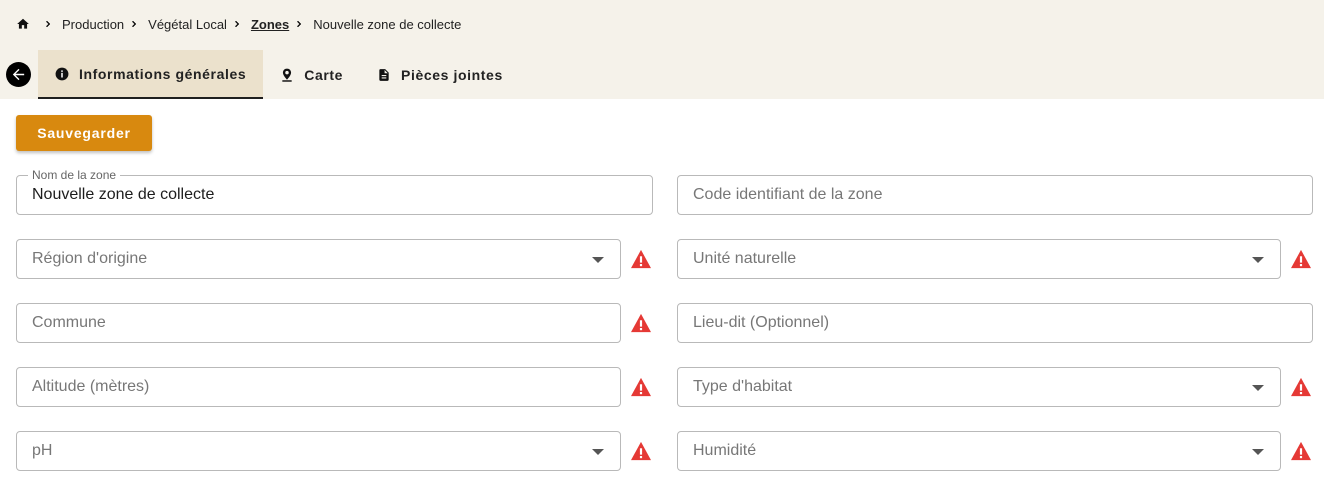 The image size is (1324, 503). What do you see at coordinates (452, 74) in the screenshot?
I see `tab-label: Pièces jointes` at bounding box center [452, 74].